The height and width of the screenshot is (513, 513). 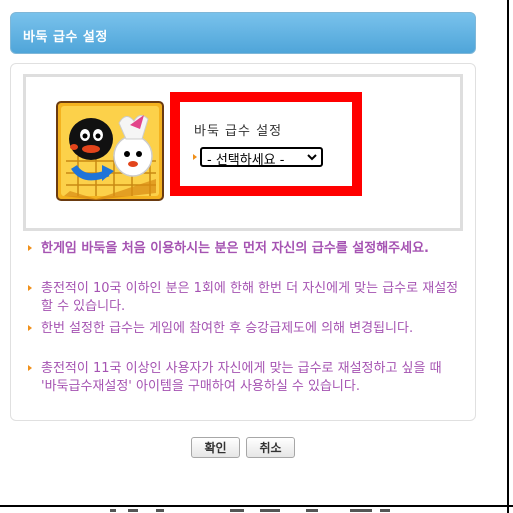 I want to click on confirm-button: 확인, so click(x=215, y=447).